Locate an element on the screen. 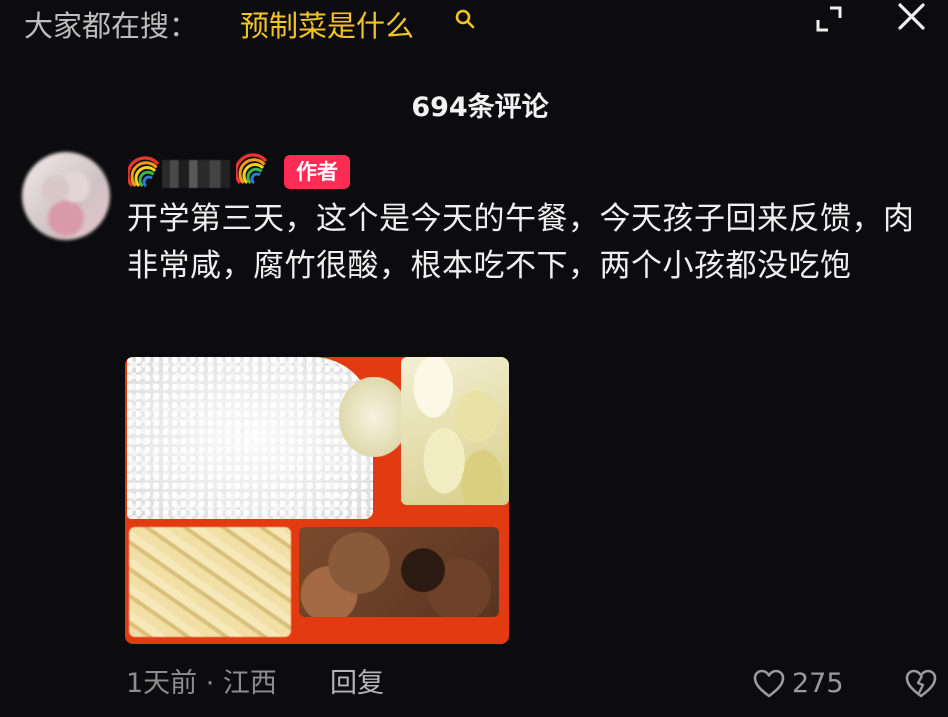  comment-time-location: 1天前 · 江西 is located at coordinates (201, 683).